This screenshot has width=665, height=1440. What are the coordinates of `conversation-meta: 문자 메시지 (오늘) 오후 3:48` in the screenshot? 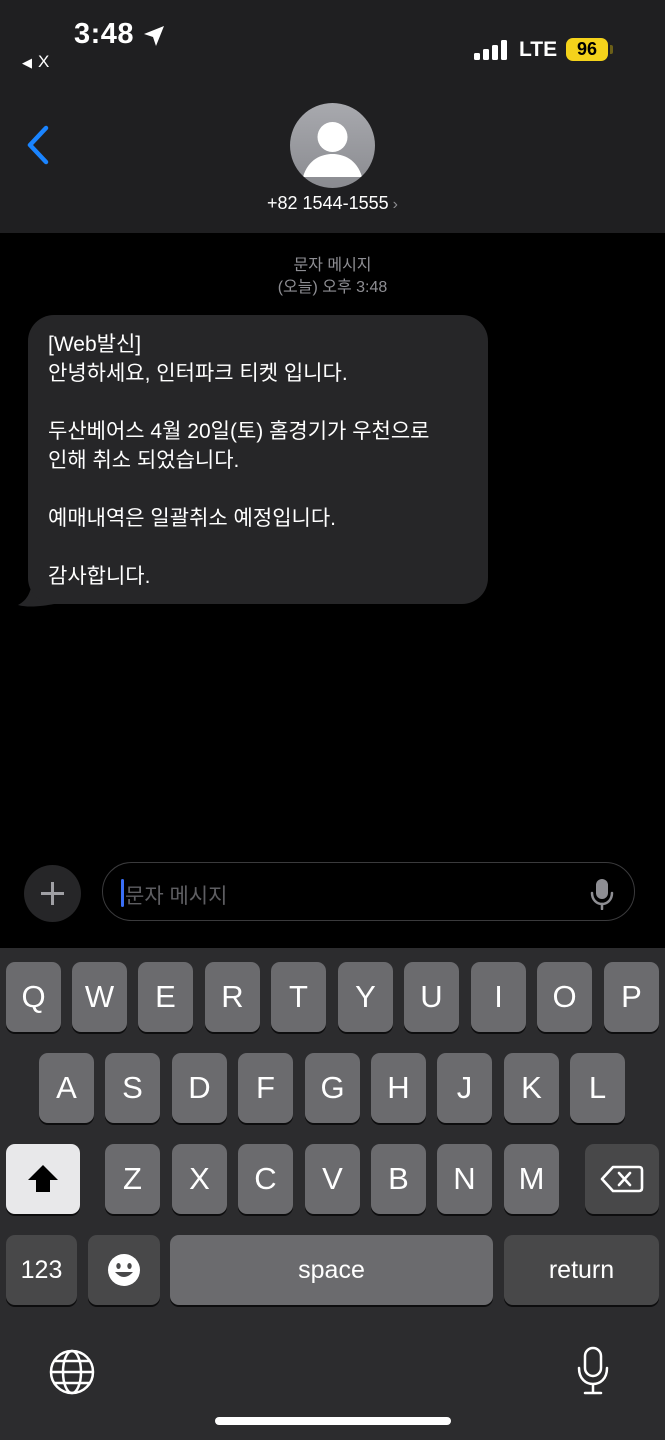 It's located at (332, 277).